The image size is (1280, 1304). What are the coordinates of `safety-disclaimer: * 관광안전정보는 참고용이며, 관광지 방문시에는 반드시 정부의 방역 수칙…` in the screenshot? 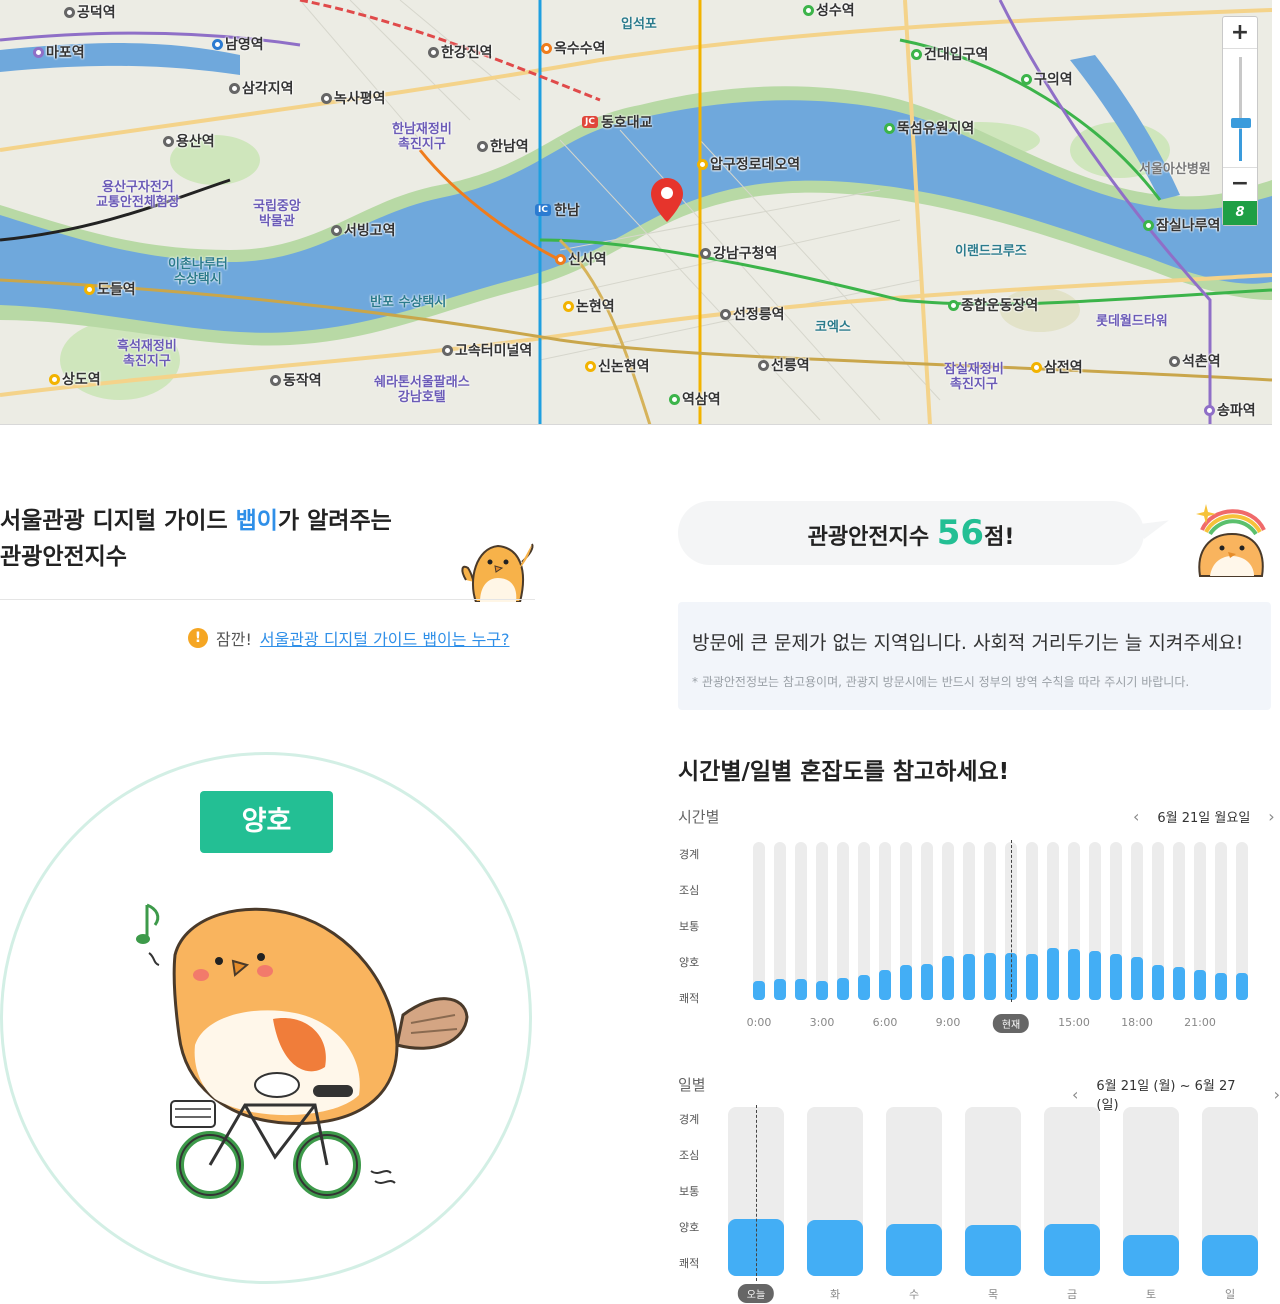 It's located at (941, 682).